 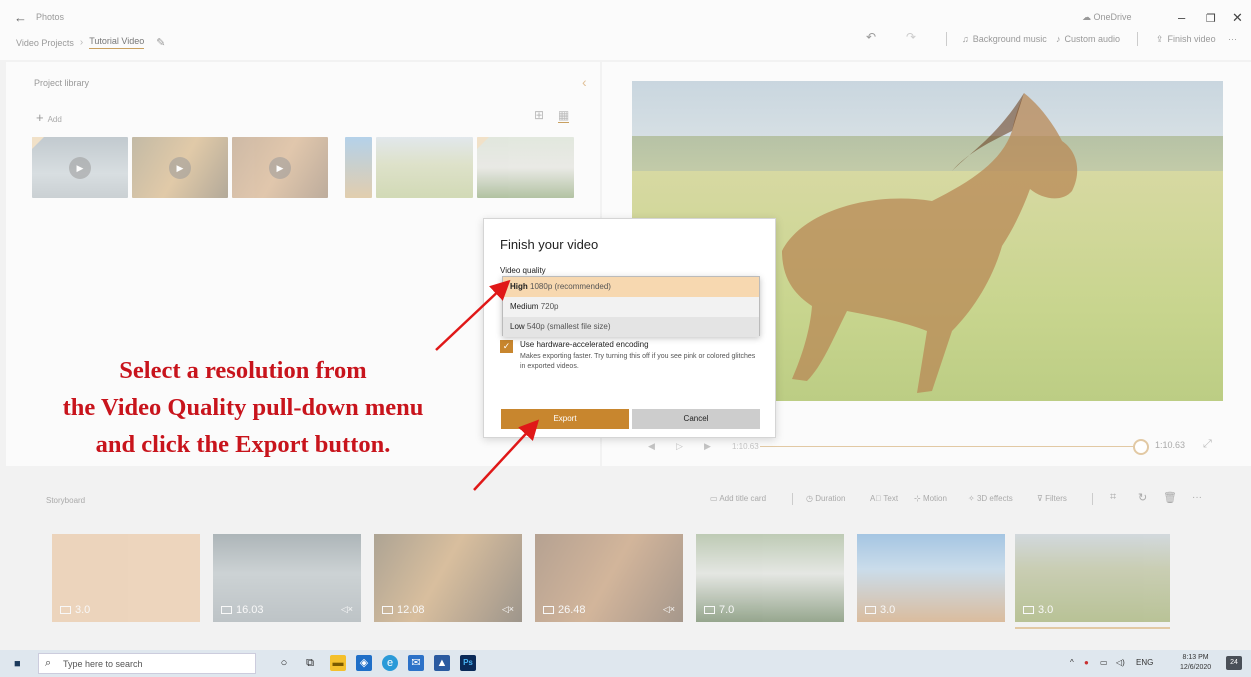 I want to click on add-media-button: + Add, so click(x=49, y=117).